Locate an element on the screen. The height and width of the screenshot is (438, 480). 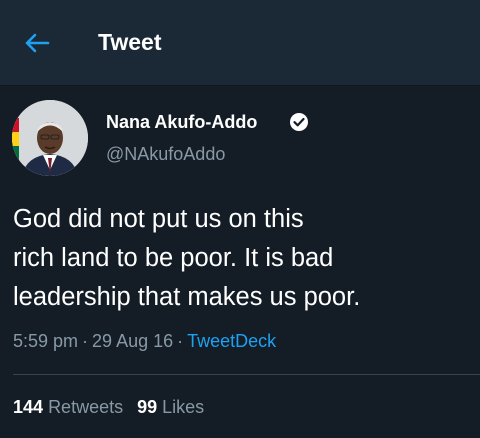
page-title: Tweet is located at coordinates (130, 42).